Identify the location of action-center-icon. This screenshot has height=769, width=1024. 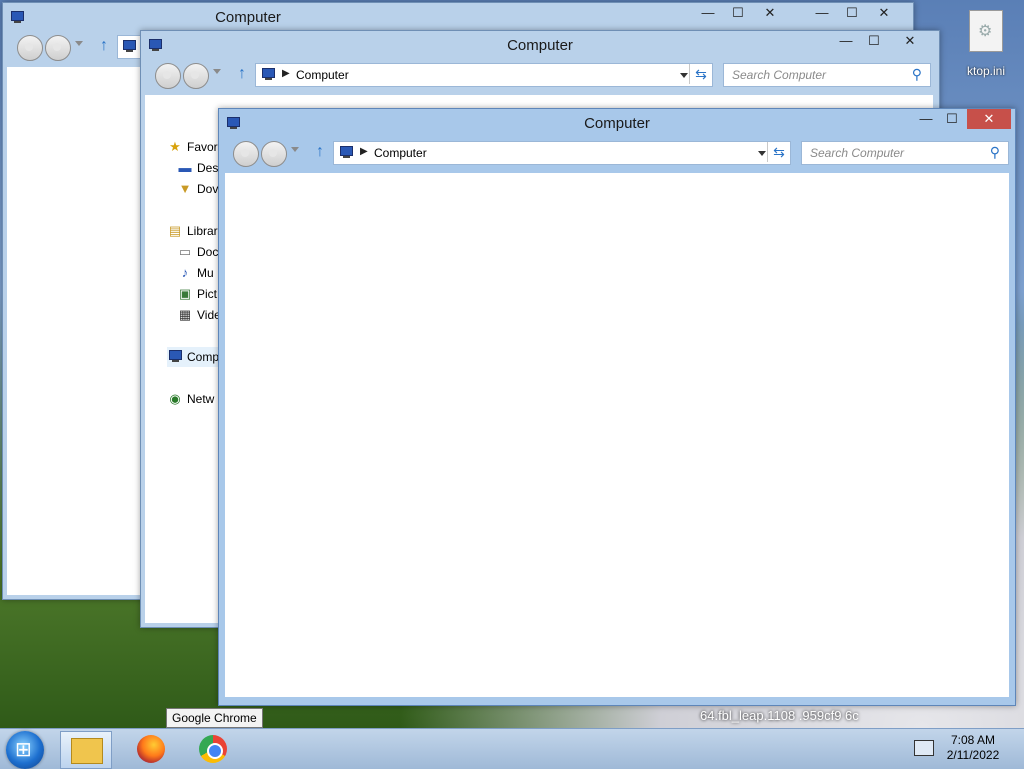
(924, 748).